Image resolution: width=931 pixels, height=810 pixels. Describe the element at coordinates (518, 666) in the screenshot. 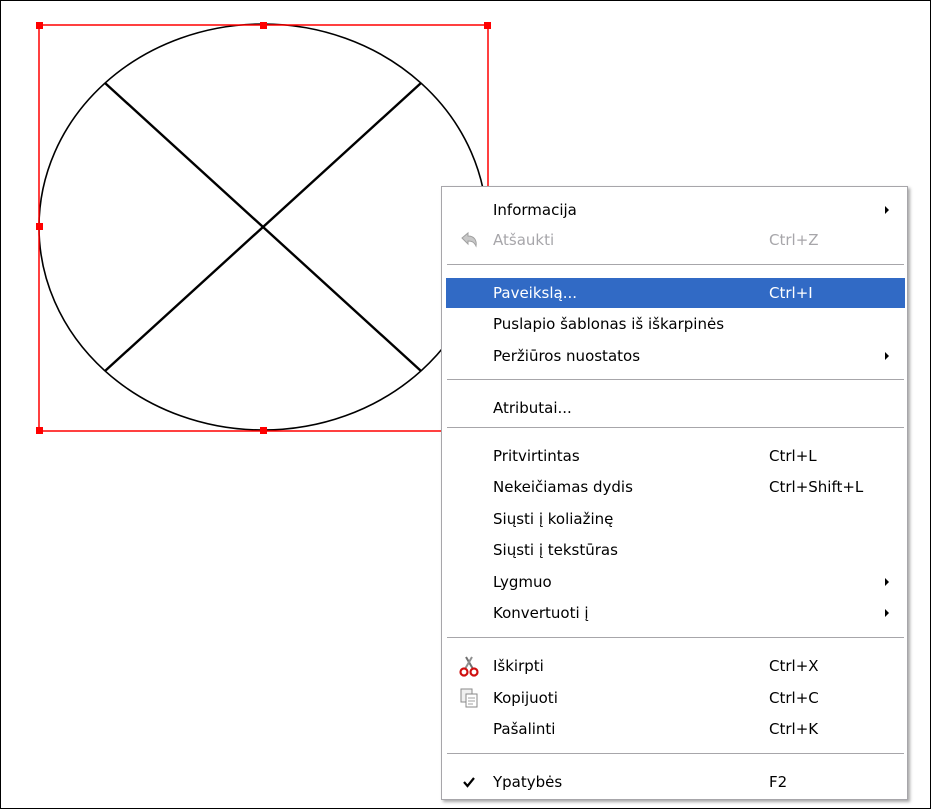

I see `menu-item-label: Iškirpti` at that location.